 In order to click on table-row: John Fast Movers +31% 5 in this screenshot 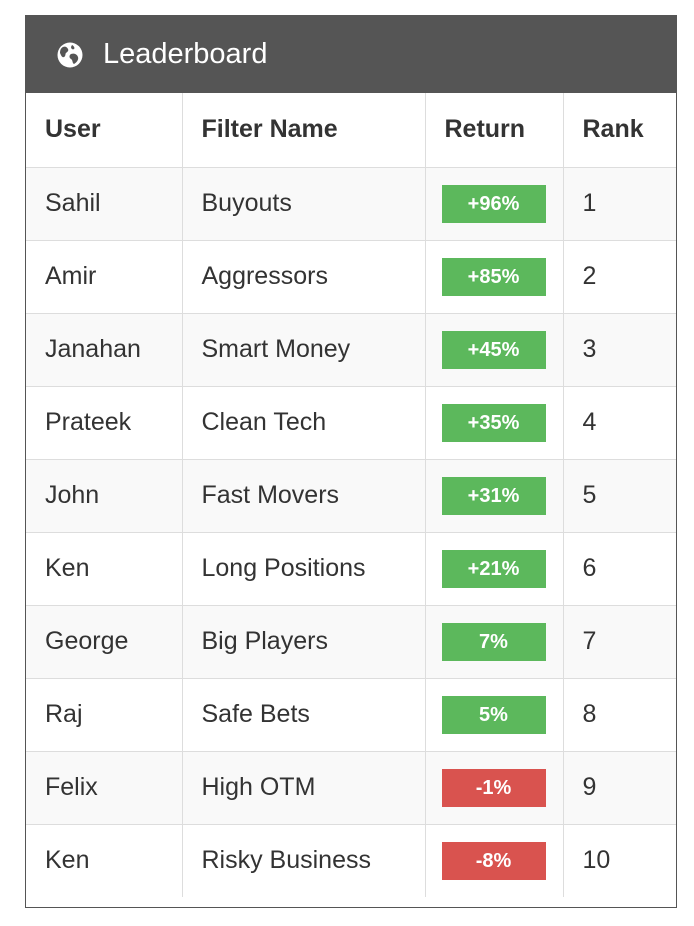, I will do `click(351, 495)`.